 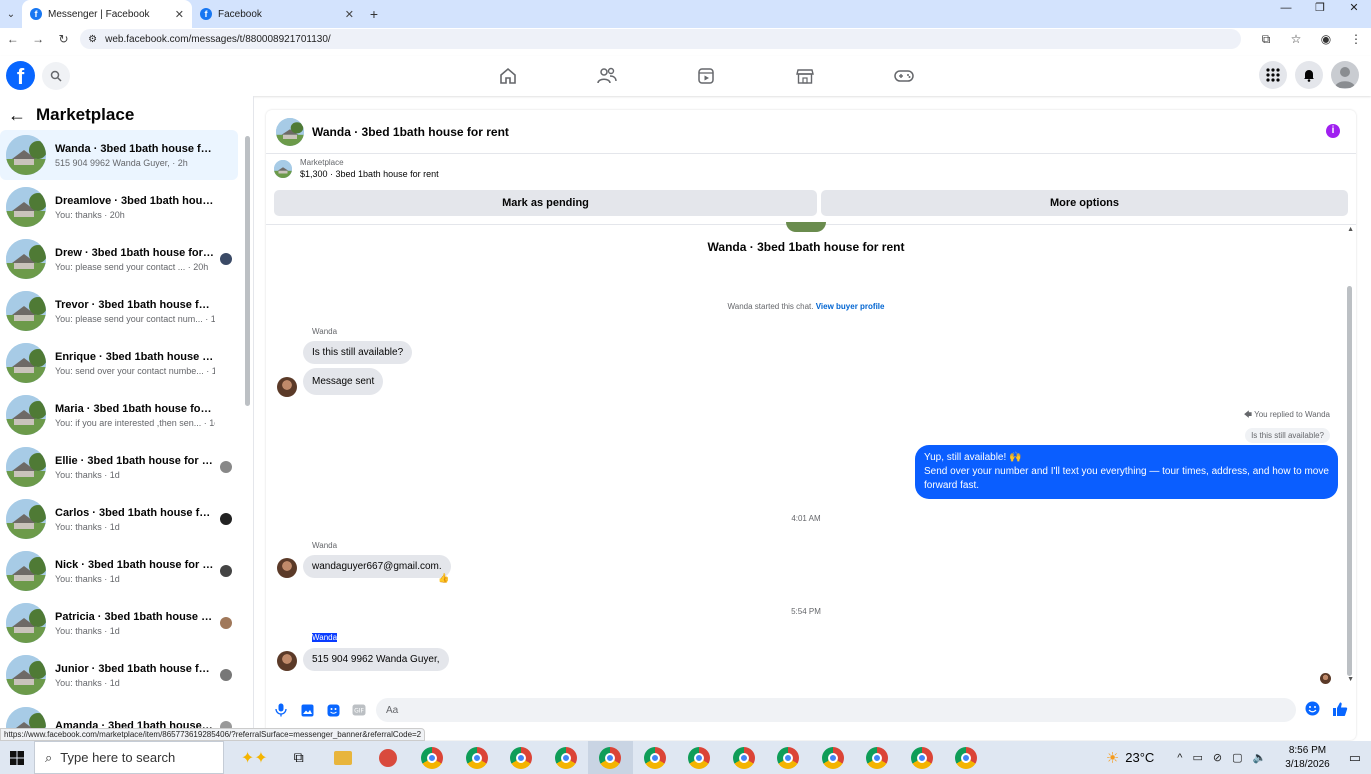 I want to click on more-options-button: More options, so click(x=1084, y=203).